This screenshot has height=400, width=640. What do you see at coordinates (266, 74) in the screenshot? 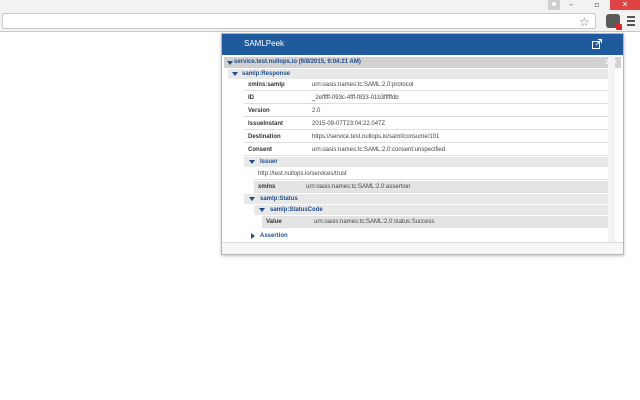
I see `response-label: samlp:Response` at bounding box center [266, 74].